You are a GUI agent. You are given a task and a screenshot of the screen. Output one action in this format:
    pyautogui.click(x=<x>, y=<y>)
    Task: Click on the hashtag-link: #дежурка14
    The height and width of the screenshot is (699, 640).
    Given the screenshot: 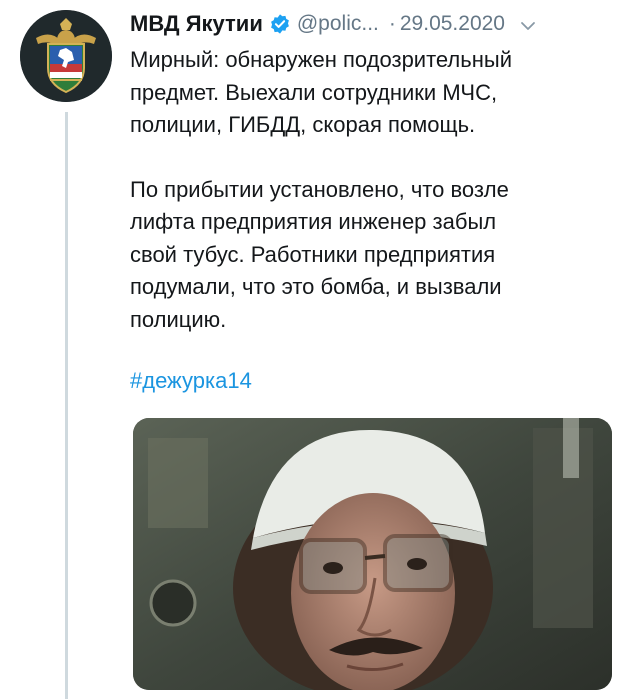 What is the action you would take?
    pyautogui.click(x=191, y=381)
    